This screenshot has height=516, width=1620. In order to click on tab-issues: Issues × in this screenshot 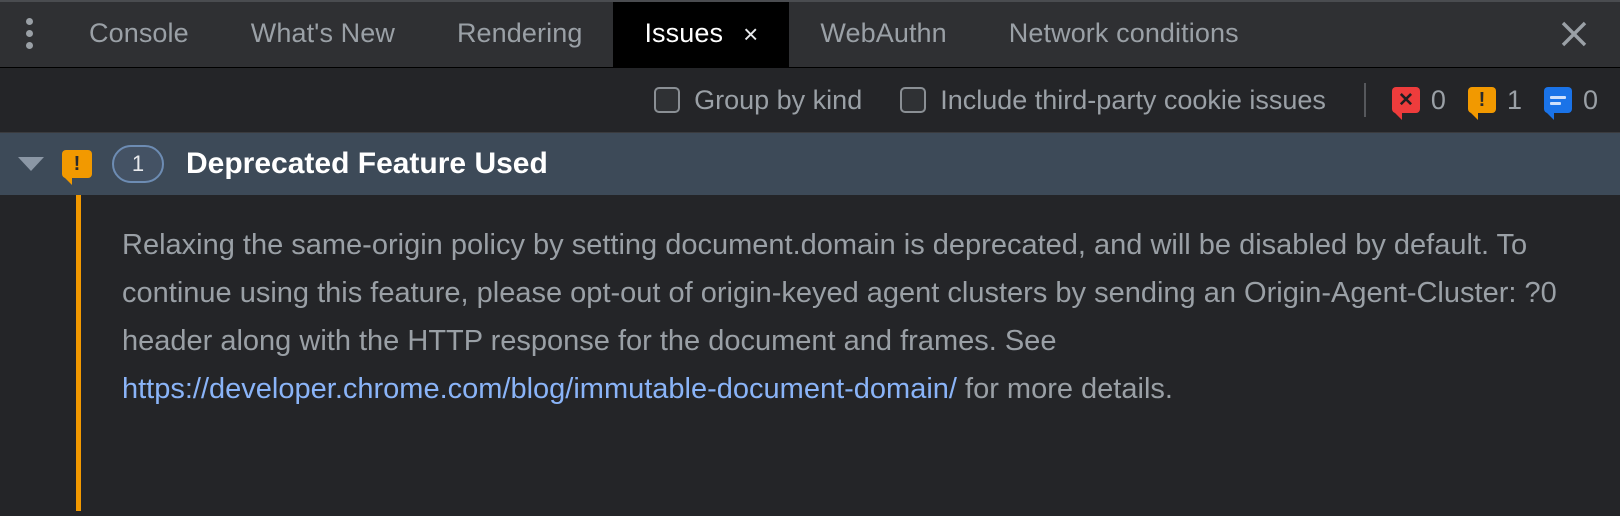, I will do `click(701, 33)`.